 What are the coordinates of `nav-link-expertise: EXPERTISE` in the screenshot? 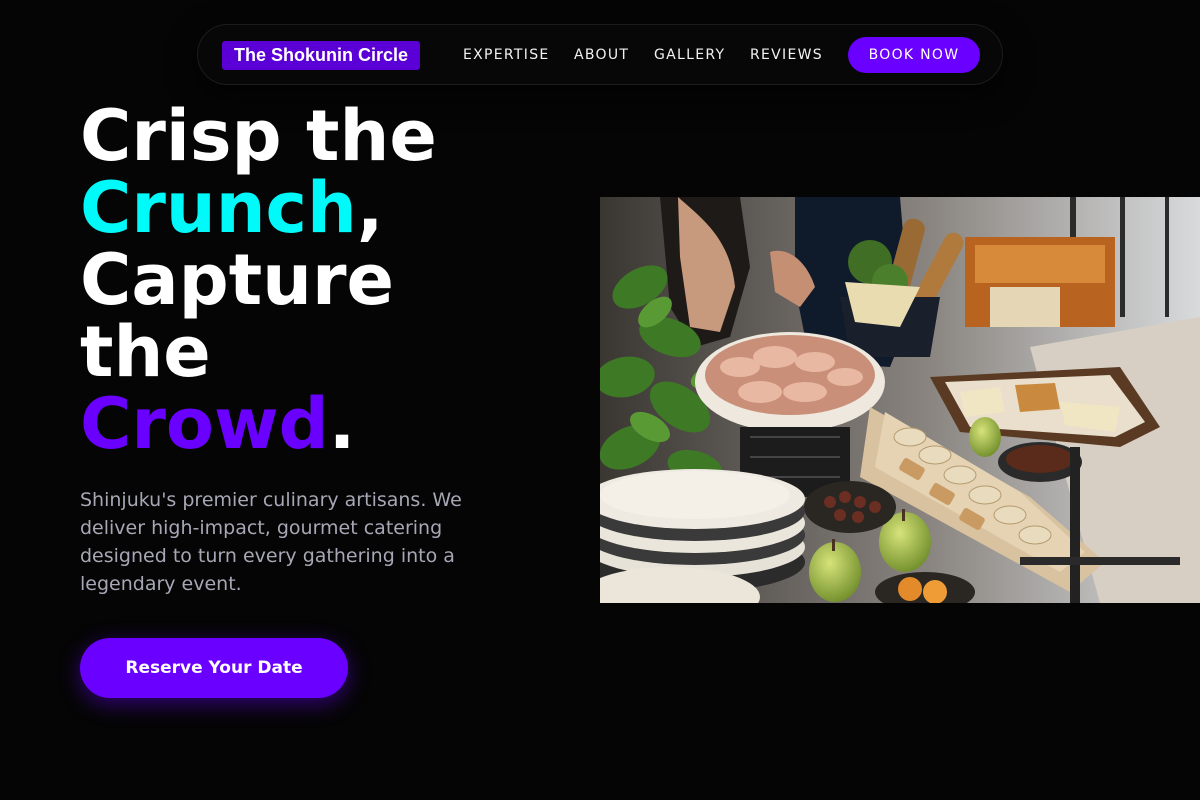 It's located at (506, 55).